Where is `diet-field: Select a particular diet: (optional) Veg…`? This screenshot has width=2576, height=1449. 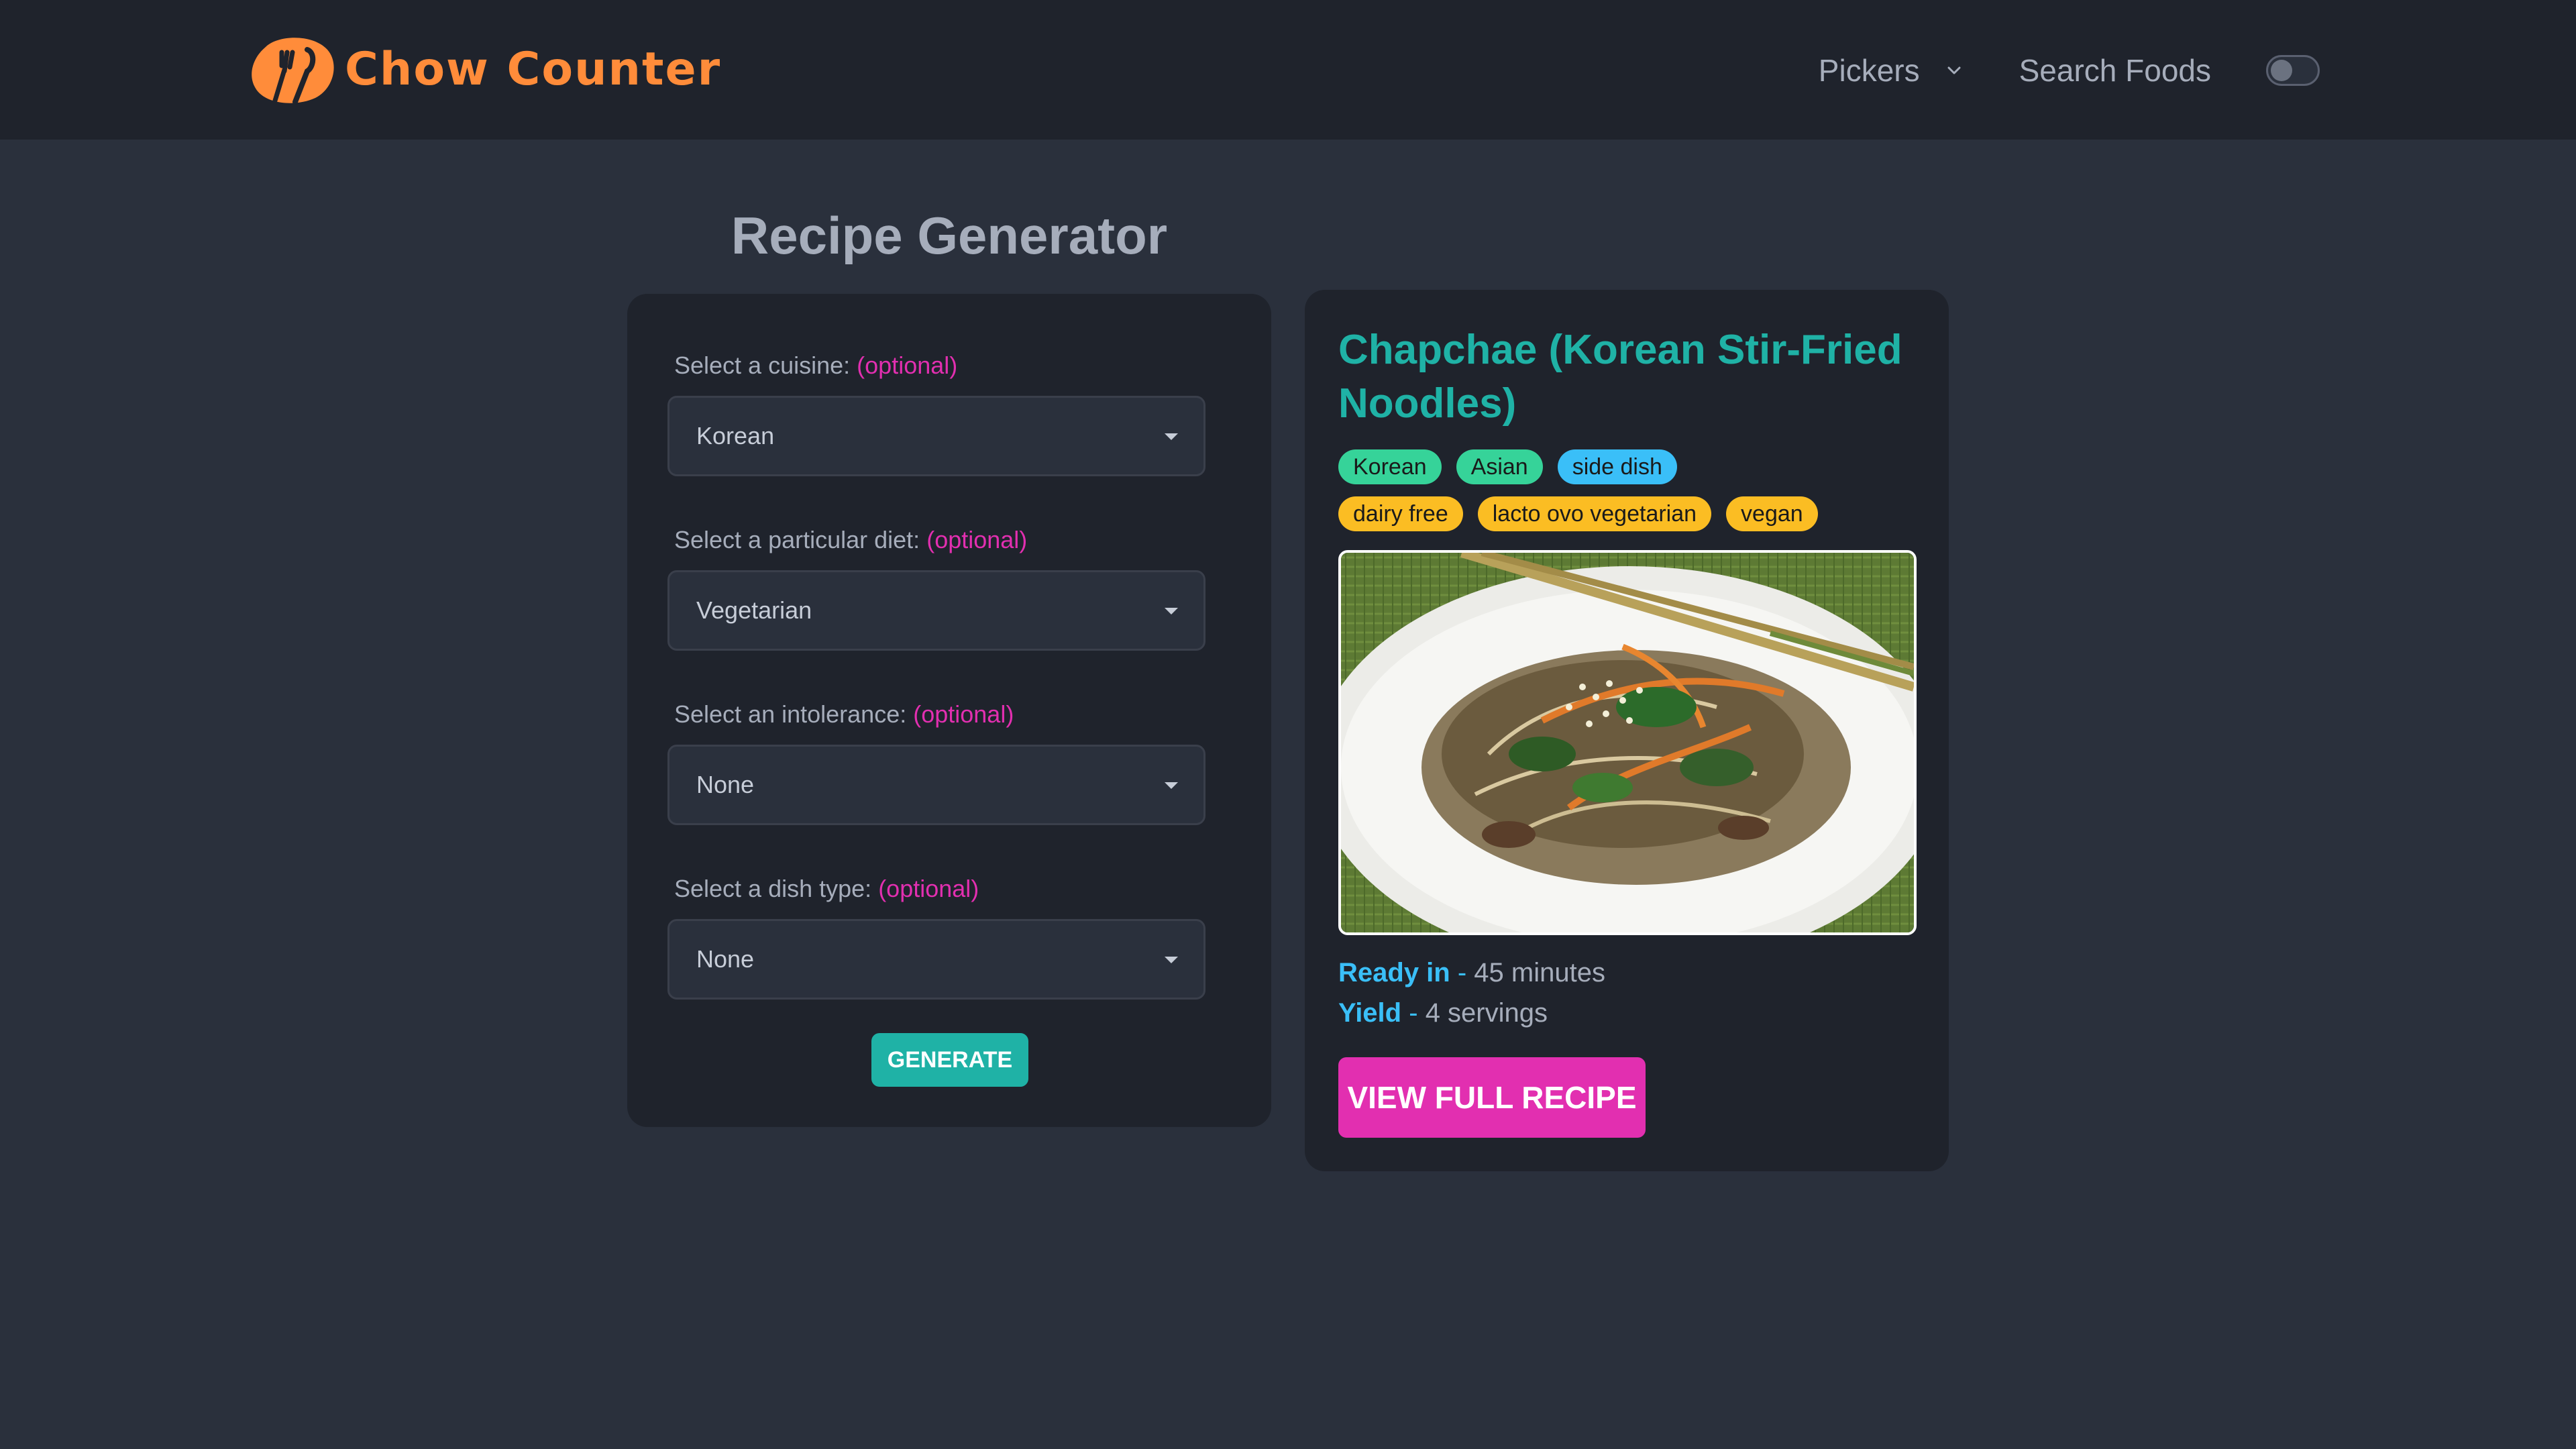
diet-field: Select a particular diet: (optional) Veg… is located at coordinates (936, 588).